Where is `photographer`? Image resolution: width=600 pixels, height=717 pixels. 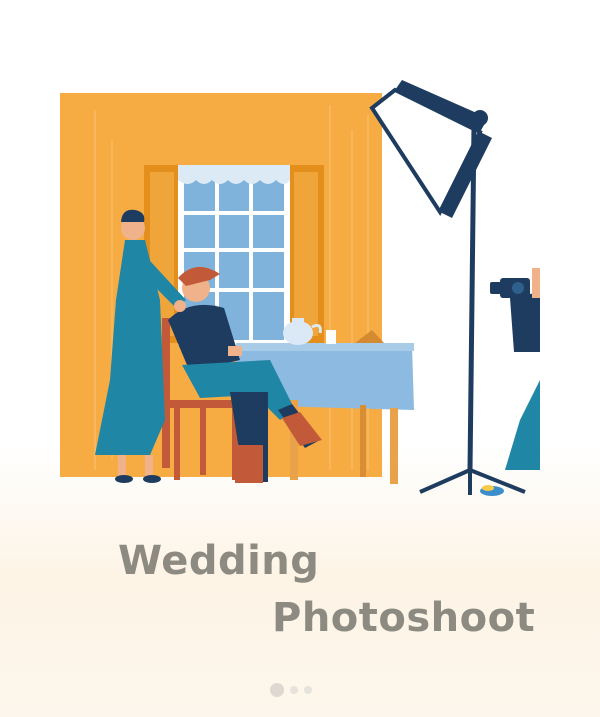 photographer is located at coordinates (510, 382).